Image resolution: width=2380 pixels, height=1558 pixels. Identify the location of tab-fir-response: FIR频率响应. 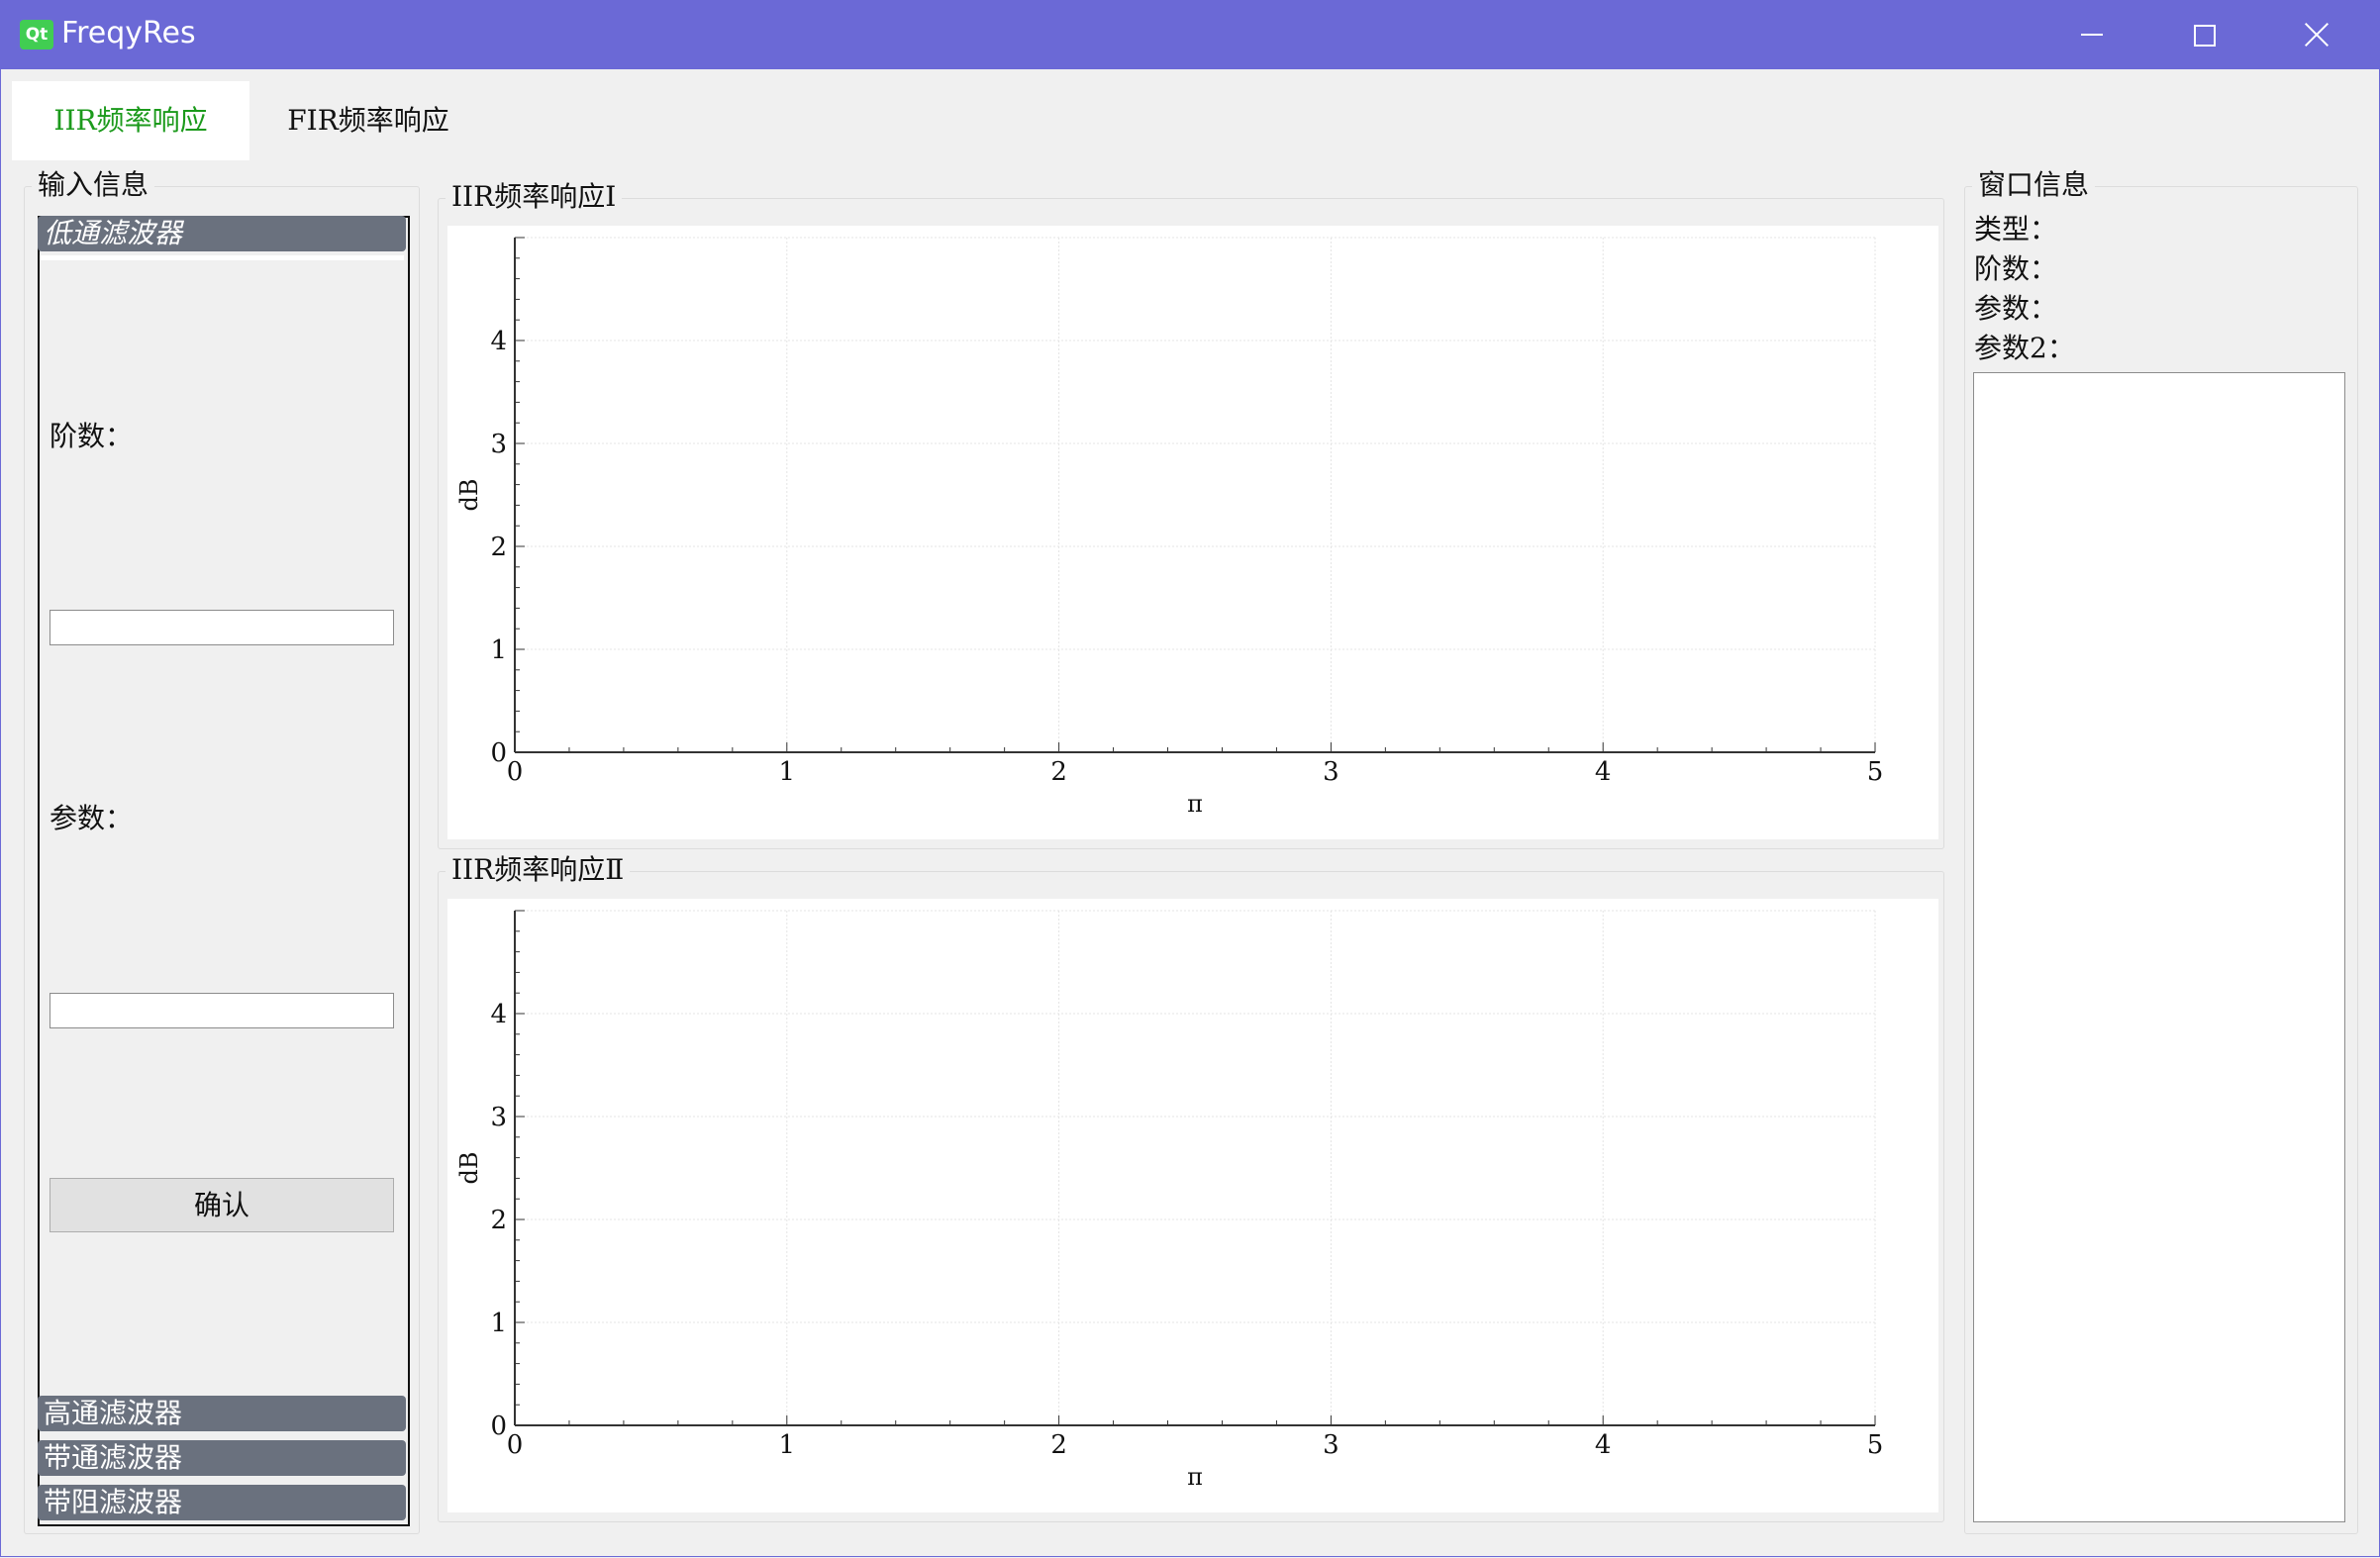
(368, 120).